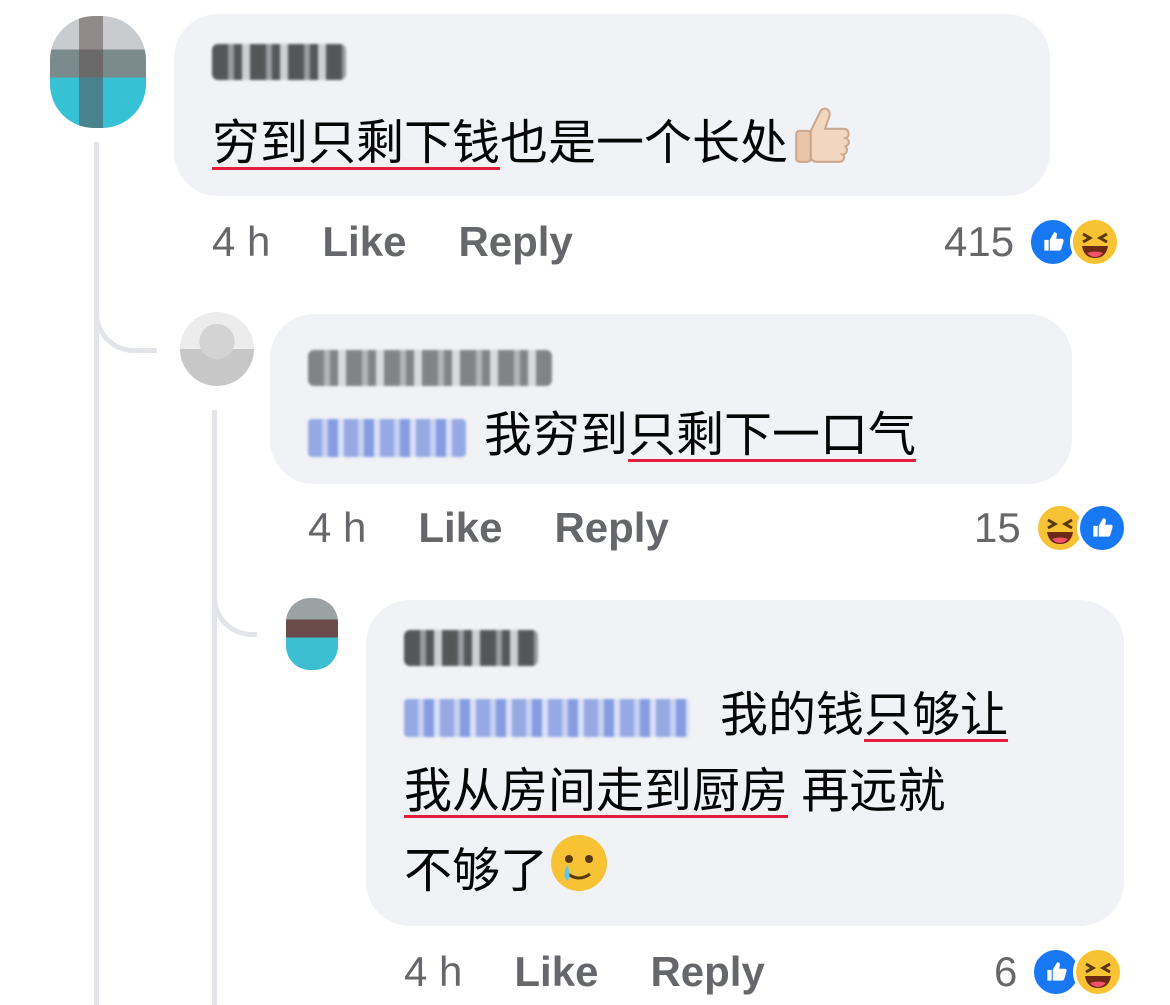 This screenshot has height=1005, width=1170. What do you see at coordinates (706, 716) in the screenshot?
I see `comment-text-line-1: 我的钱只够让` at bounding box center [706, 716].